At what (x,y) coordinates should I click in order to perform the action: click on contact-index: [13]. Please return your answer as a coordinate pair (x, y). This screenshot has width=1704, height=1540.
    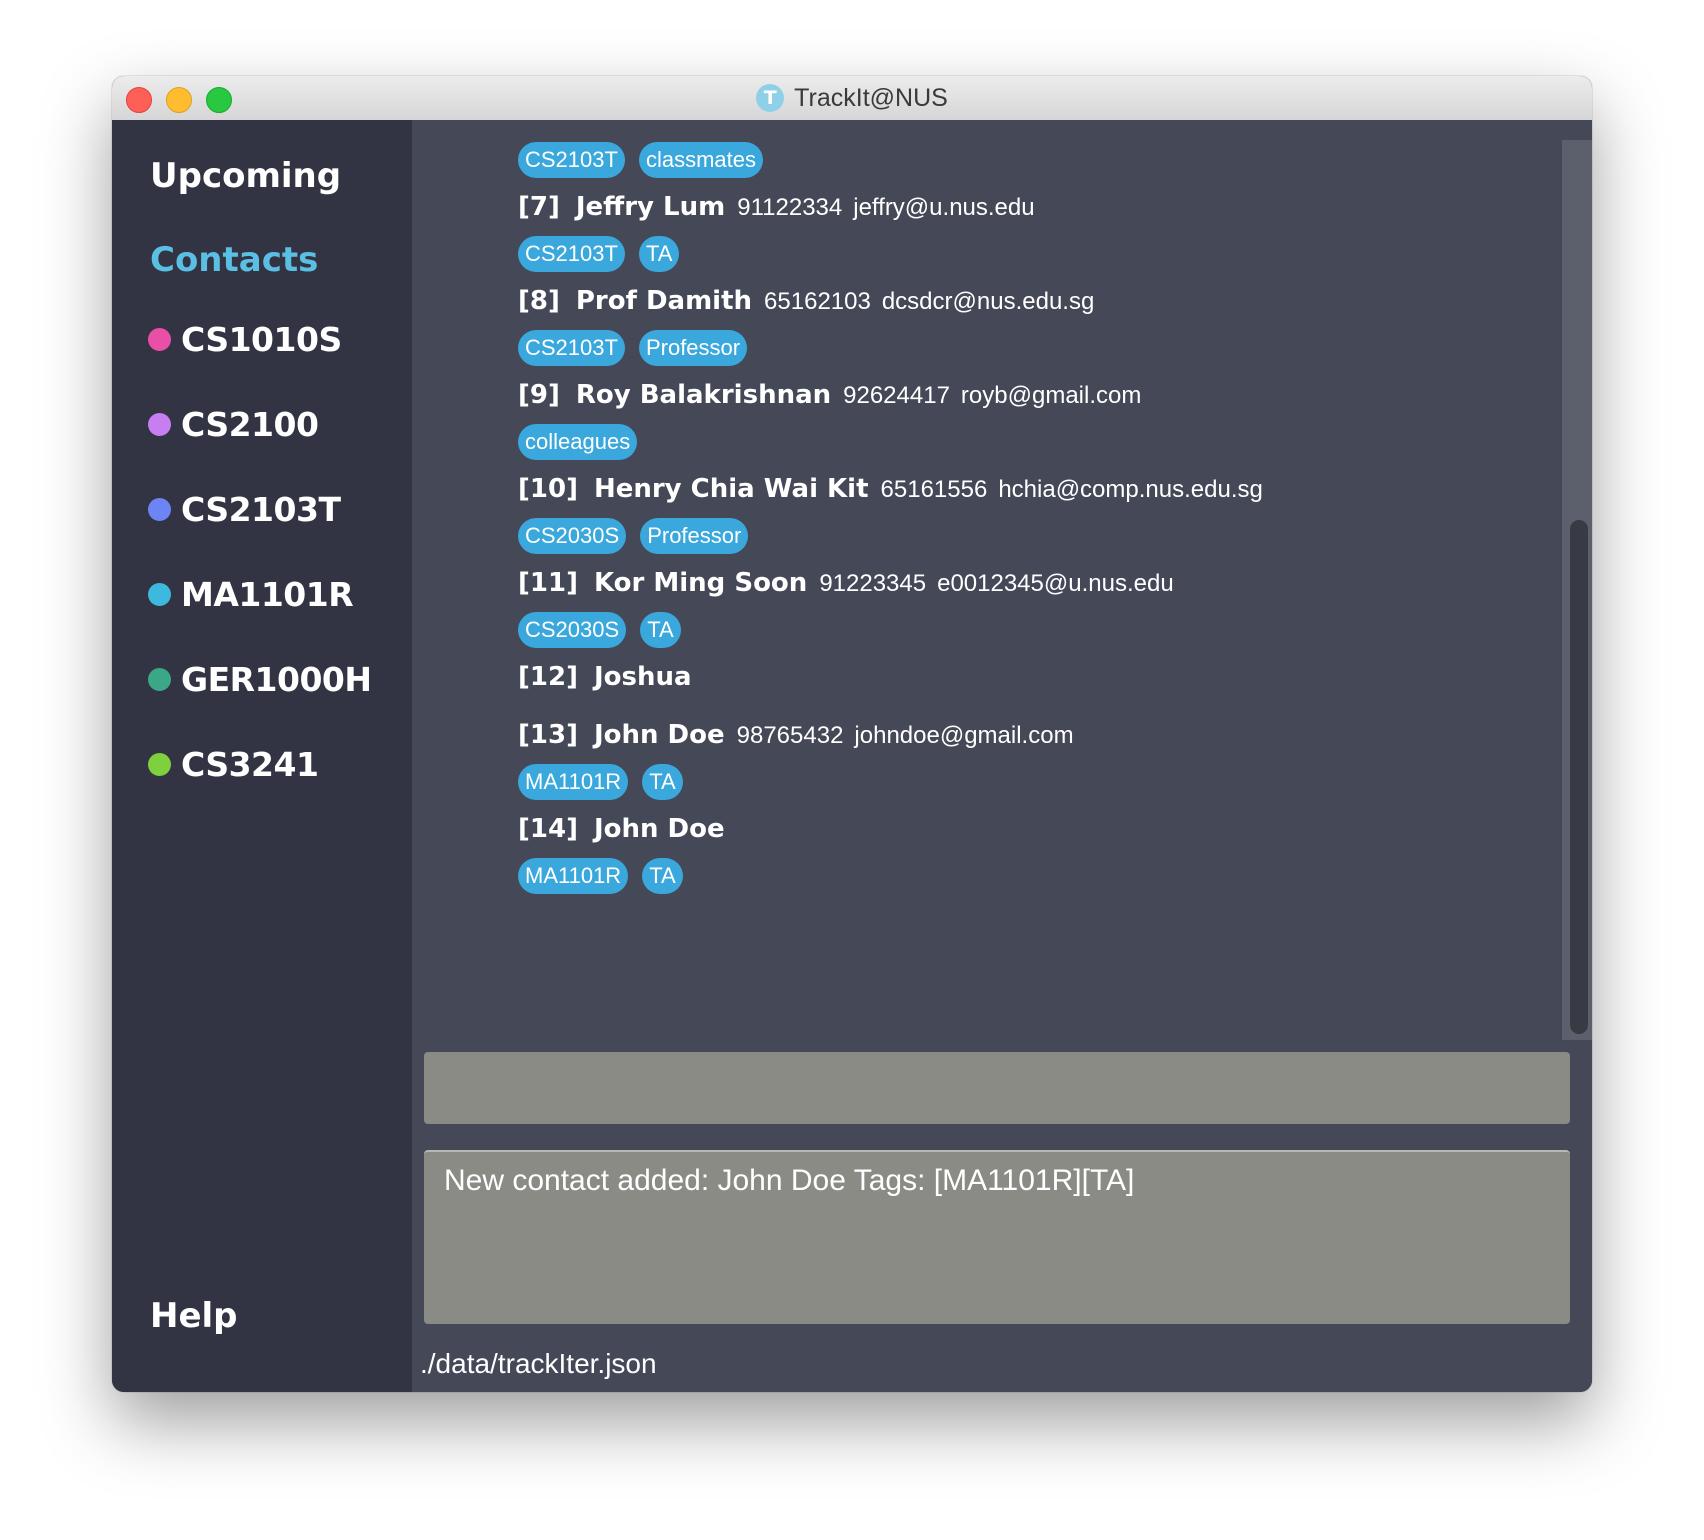
    Looking at the image, I should click on (548, 735).